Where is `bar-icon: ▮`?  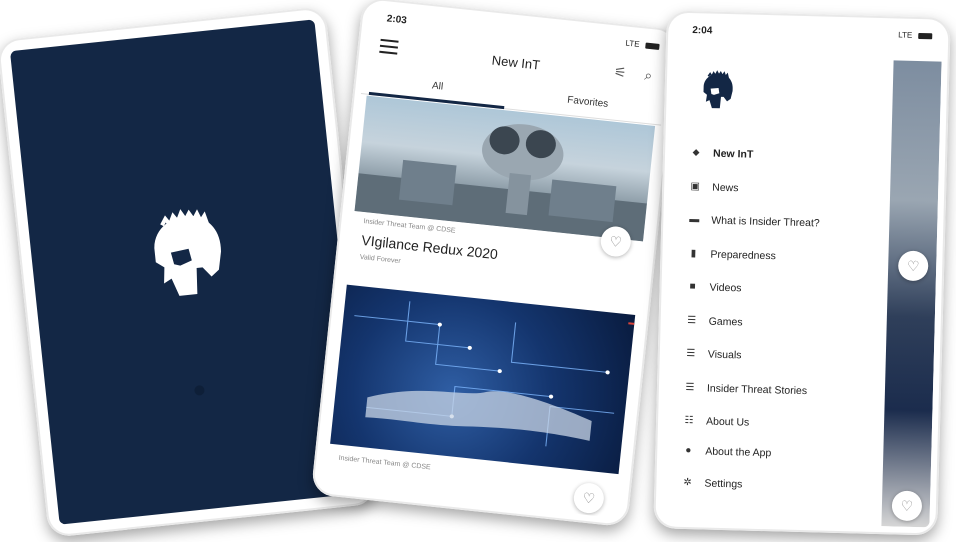
bar-icon: ▮ is located at coordinates (693, 253).